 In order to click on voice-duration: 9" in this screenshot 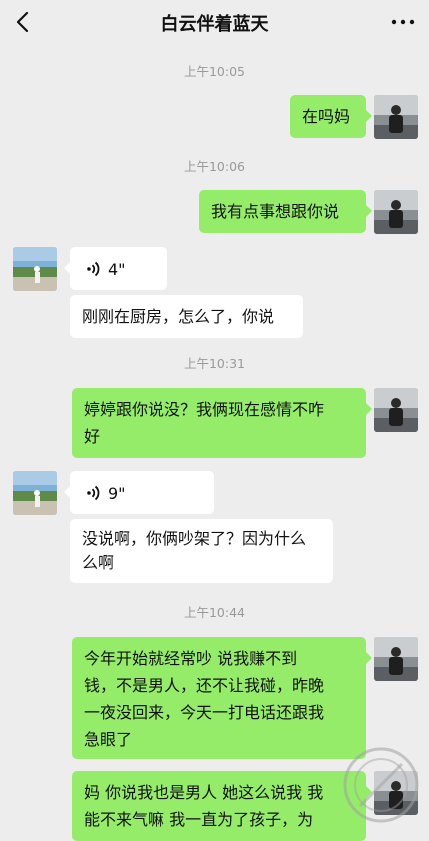, I will do `click(117, 493)`.